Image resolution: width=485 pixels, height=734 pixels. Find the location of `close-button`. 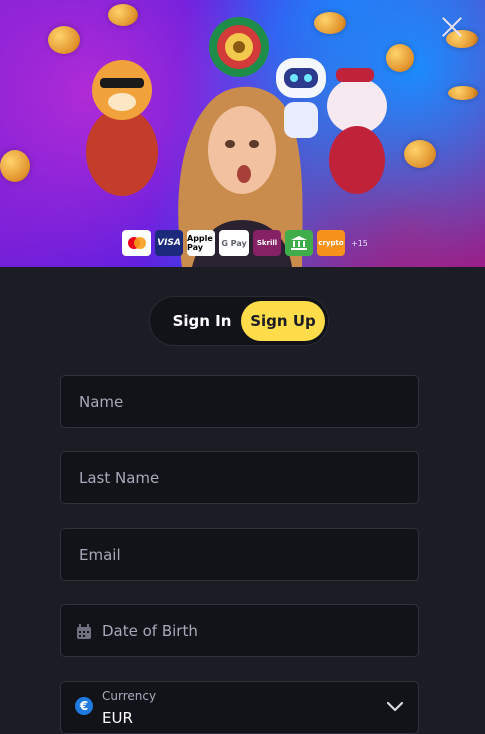

close-button is located at coordinates (452, 27).